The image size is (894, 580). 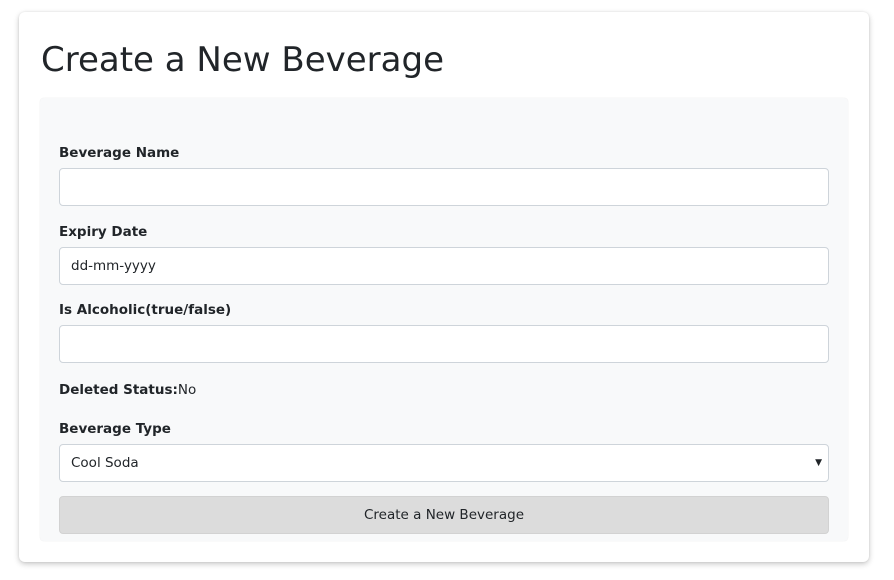 I want to click on beverage-type-select: Cool Soda ▼, so click(x=444, y=463).